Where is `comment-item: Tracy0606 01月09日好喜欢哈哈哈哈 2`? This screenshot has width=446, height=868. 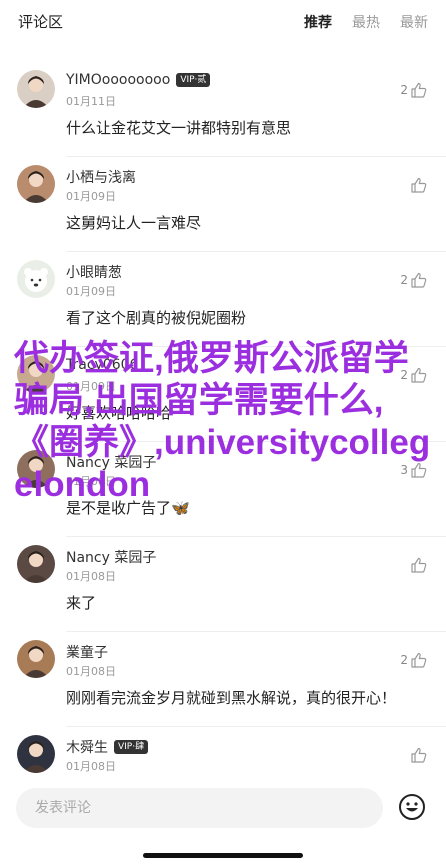
comment-item: Tracy0606 01月09日好喜欢哈哈哈哈 2 is located at coordinates (223, 394).